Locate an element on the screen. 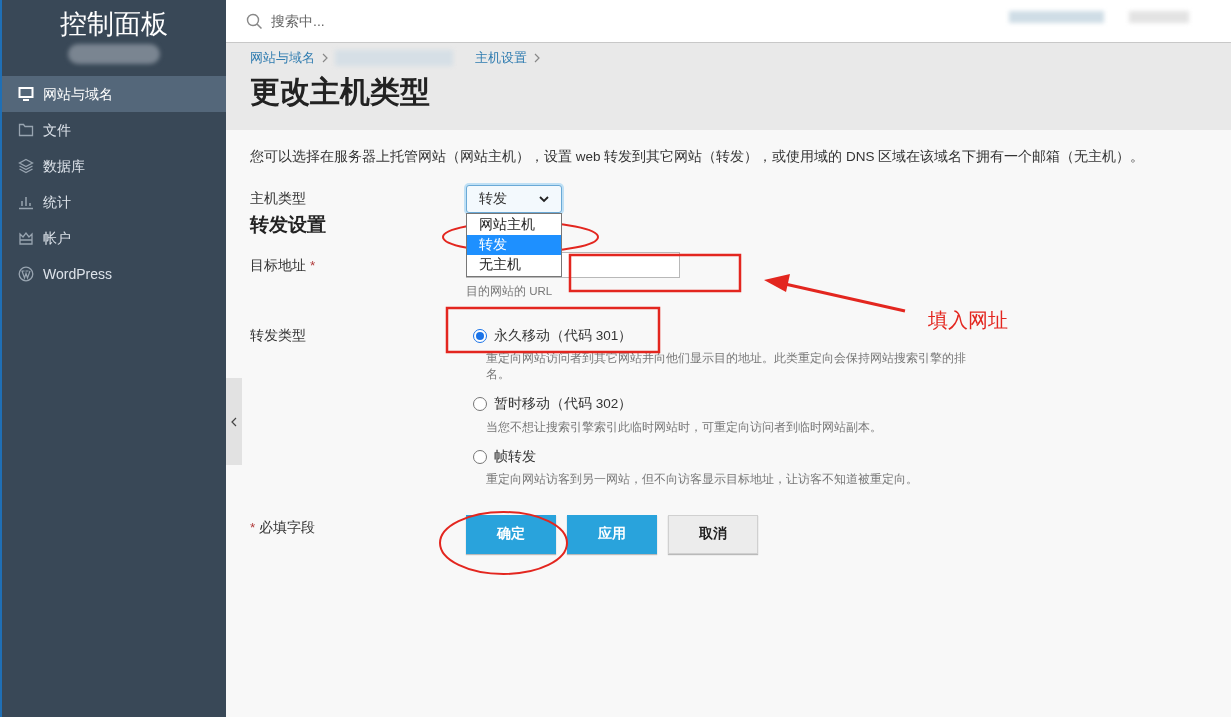 This screenshot has width=1231, height=717. monitor-icon is located at coordinates (26, 94).